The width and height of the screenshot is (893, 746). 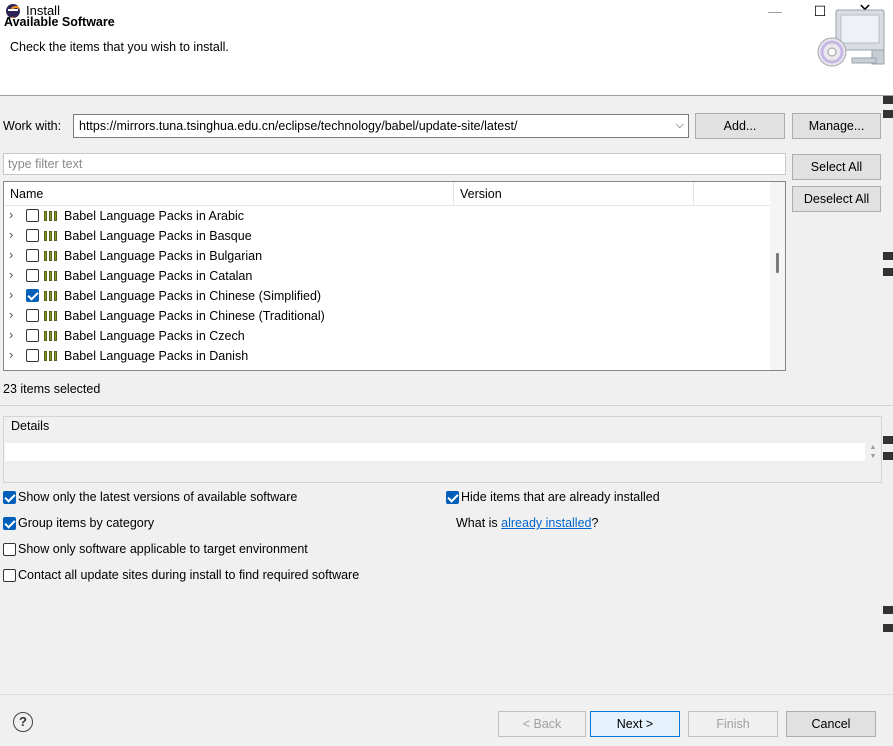 I want to click on next-button: Next >, so click(x=635, y=724).